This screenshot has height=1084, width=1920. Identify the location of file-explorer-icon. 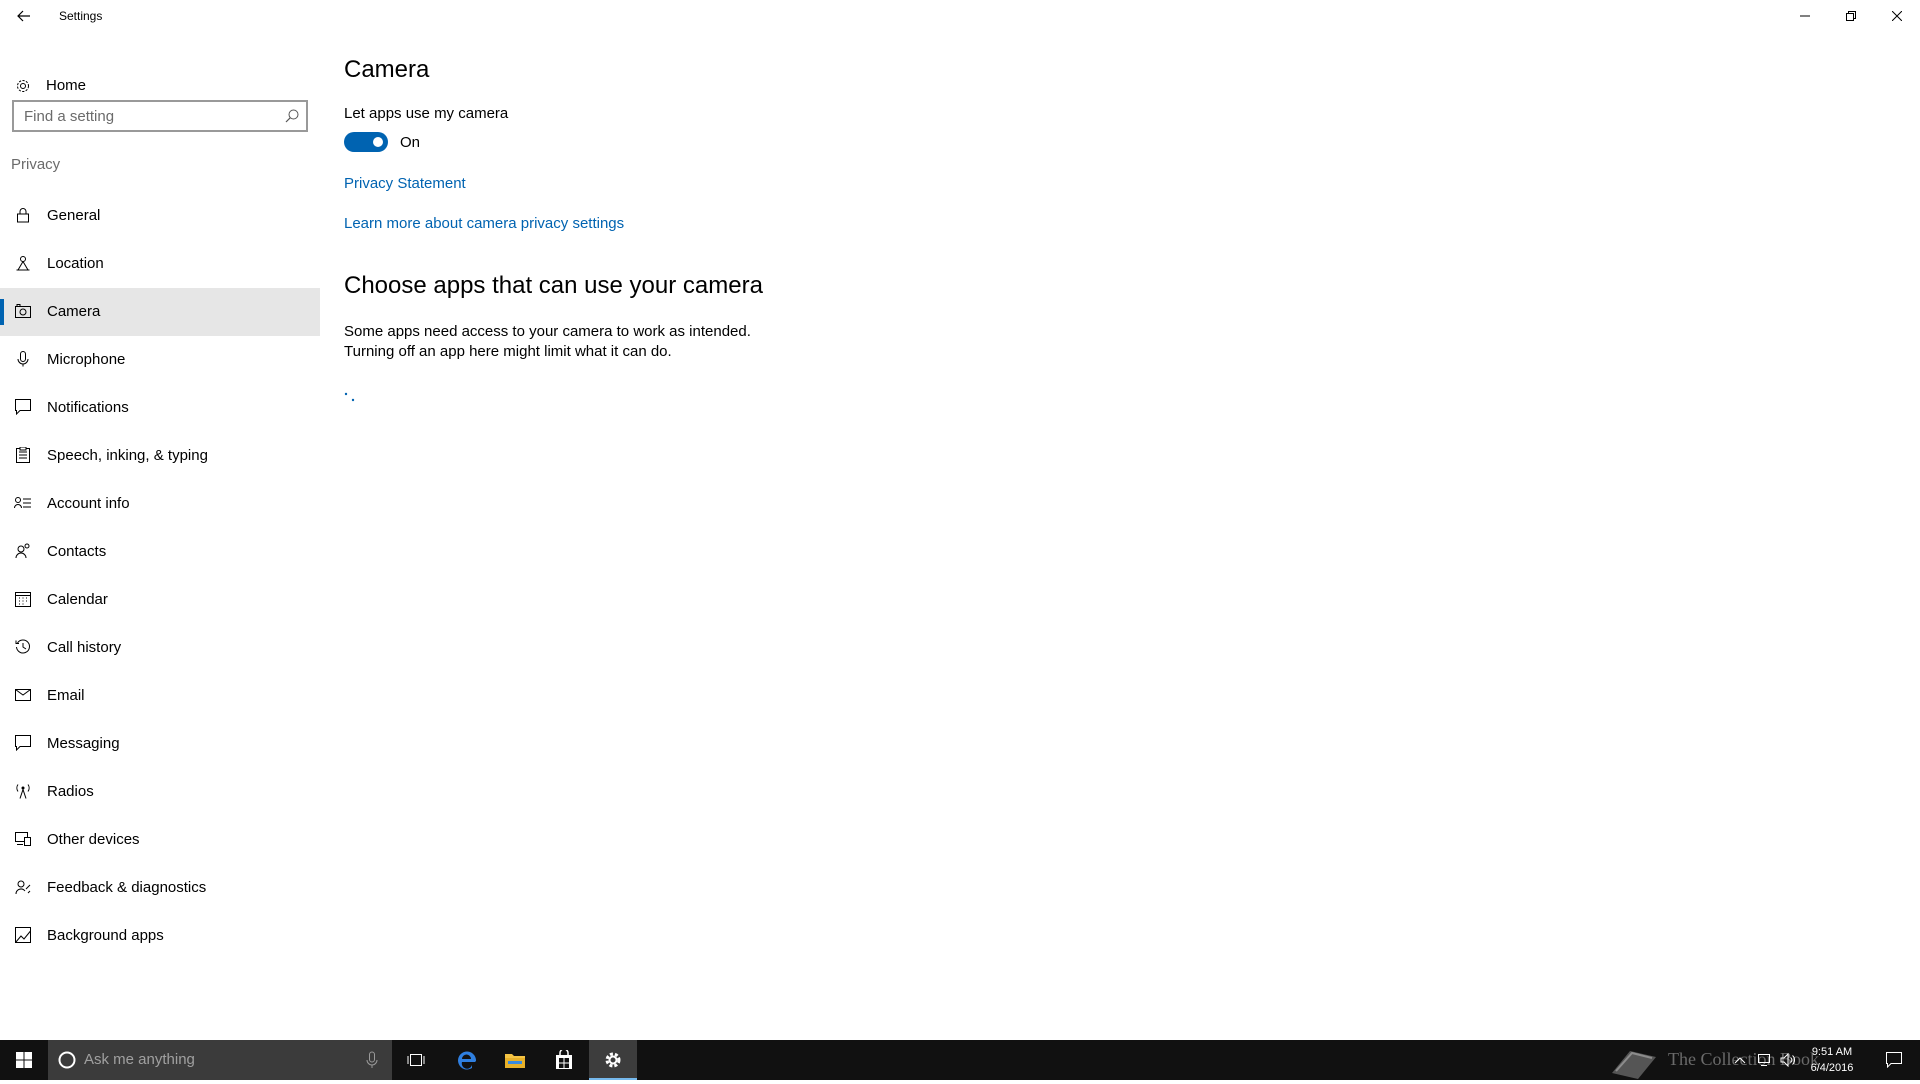
(515, 1060).